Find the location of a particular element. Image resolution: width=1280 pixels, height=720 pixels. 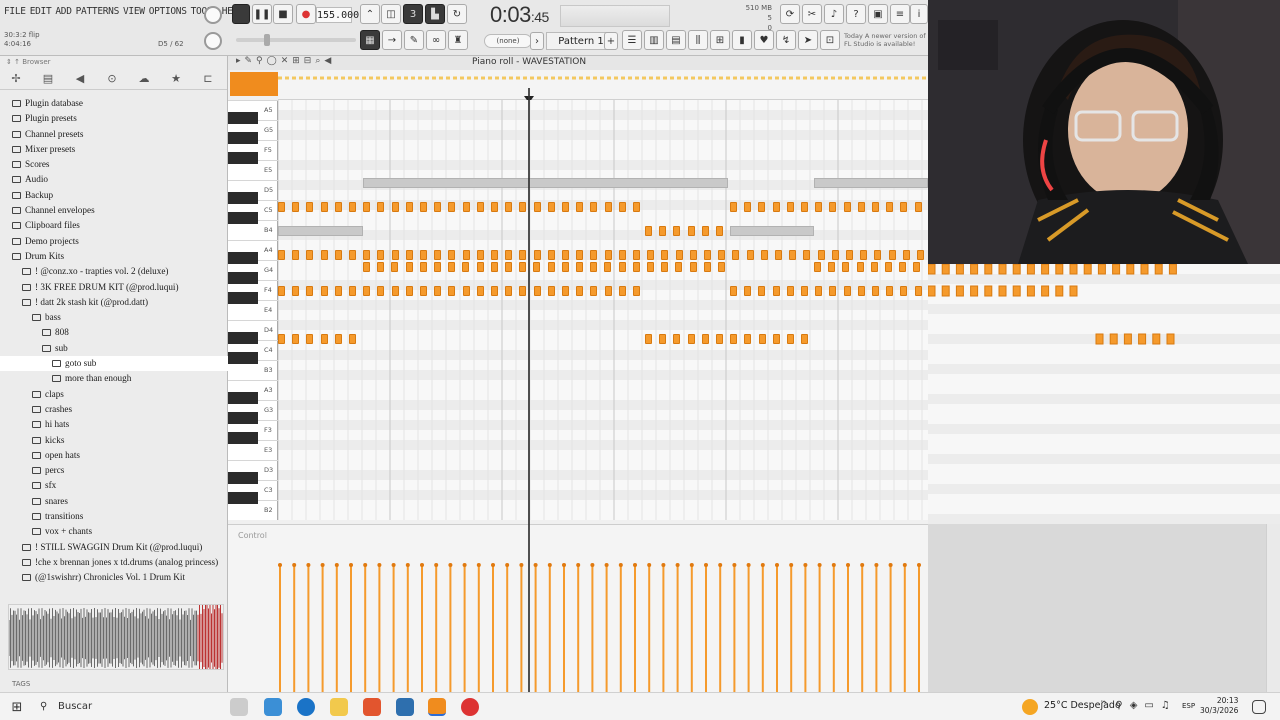

browser-item: ! STILL SWAGGIN Drum Kit (@prod.luqui) is located at coordinates (114, 547).